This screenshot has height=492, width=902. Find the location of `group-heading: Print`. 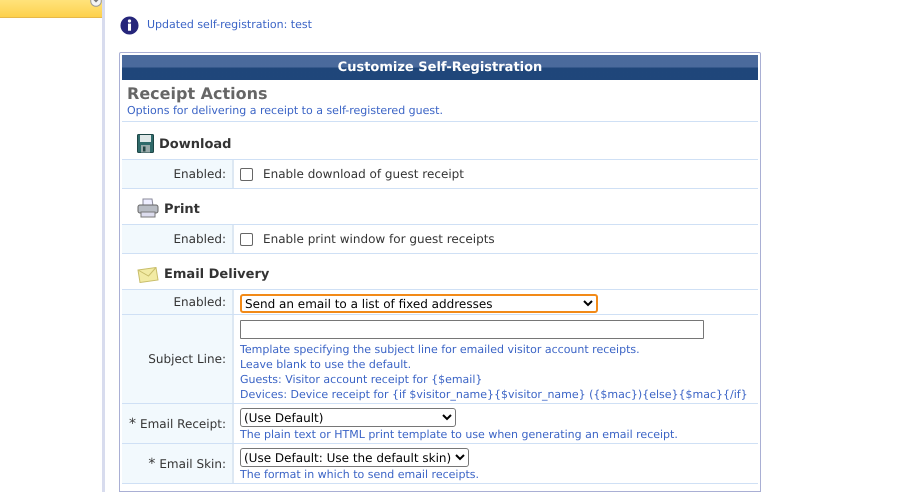

group-heading: Print is located at coordinates (182, 210).